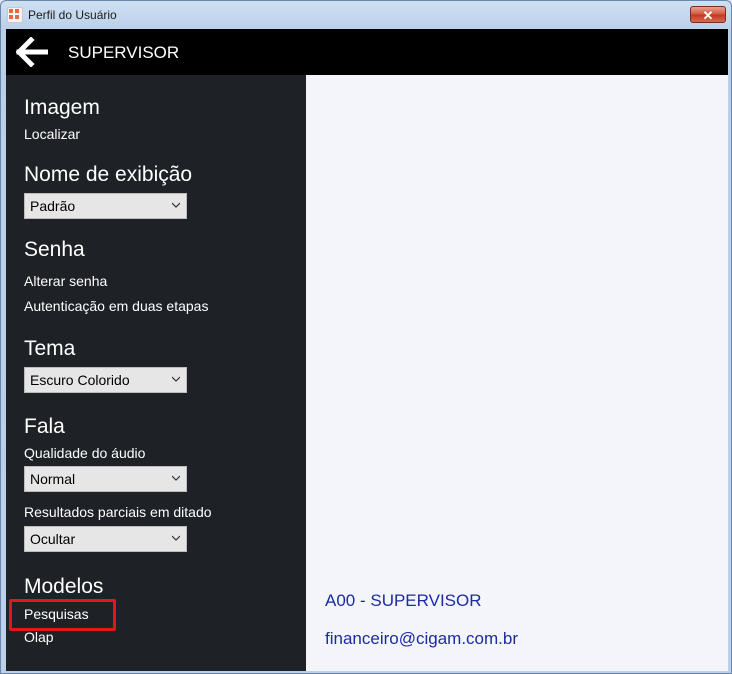  I want to click on header-bar: SUPERVISOR, so click(367, 52).